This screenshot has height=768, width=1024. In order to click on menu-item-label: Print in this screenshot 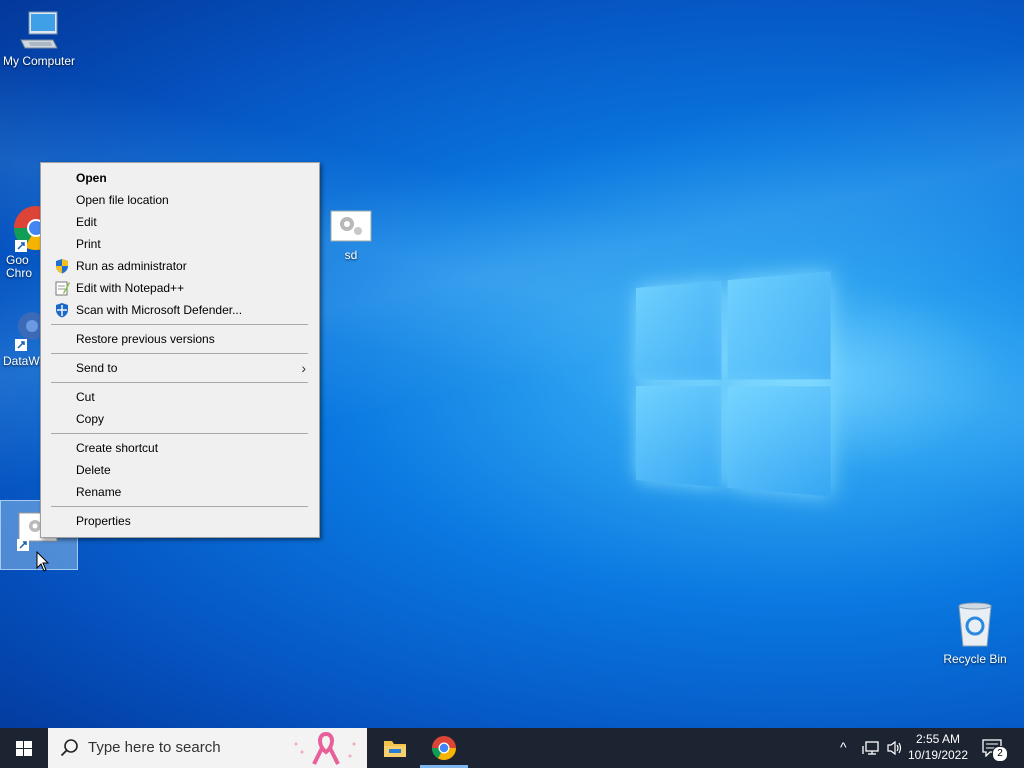, I will do `click(88, 244)`.